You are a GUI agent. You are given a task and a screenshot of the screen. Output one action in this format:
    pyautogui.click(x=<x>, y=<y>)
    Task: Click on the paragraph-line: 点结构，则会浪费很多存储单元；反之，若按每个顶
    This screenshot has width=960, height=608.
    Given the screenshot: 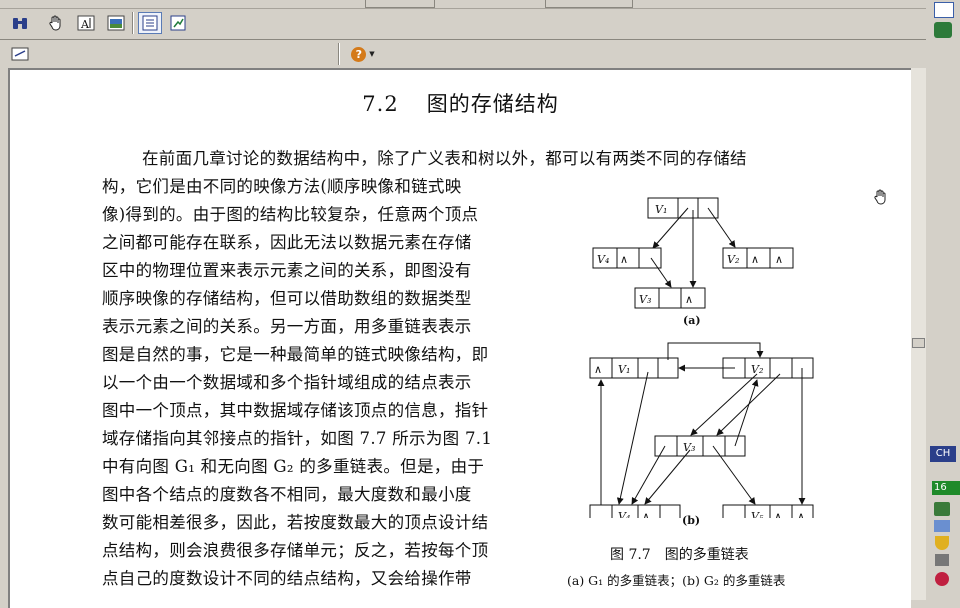 What is the action you would take?
    pyautogui.click(x=295, y=550)
    